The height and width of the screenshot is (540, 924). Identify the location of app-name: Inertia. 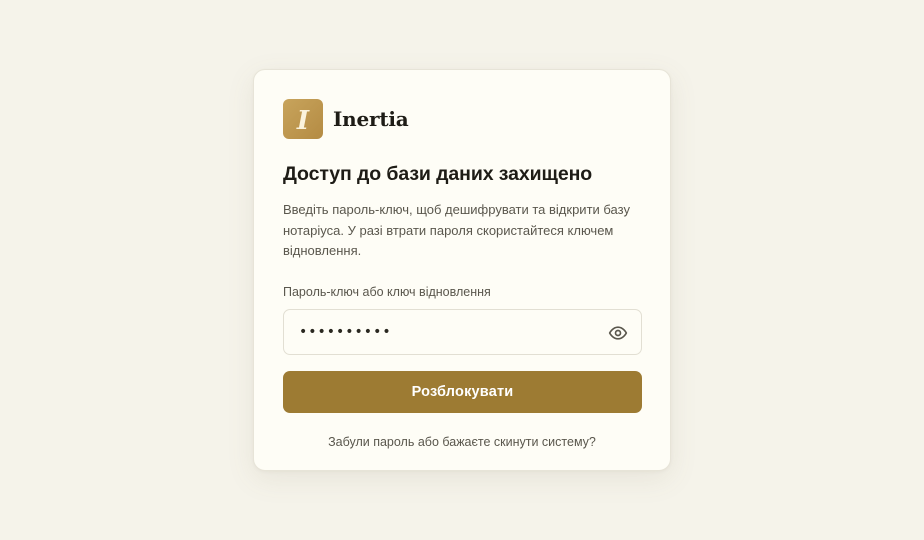
(371, 119).